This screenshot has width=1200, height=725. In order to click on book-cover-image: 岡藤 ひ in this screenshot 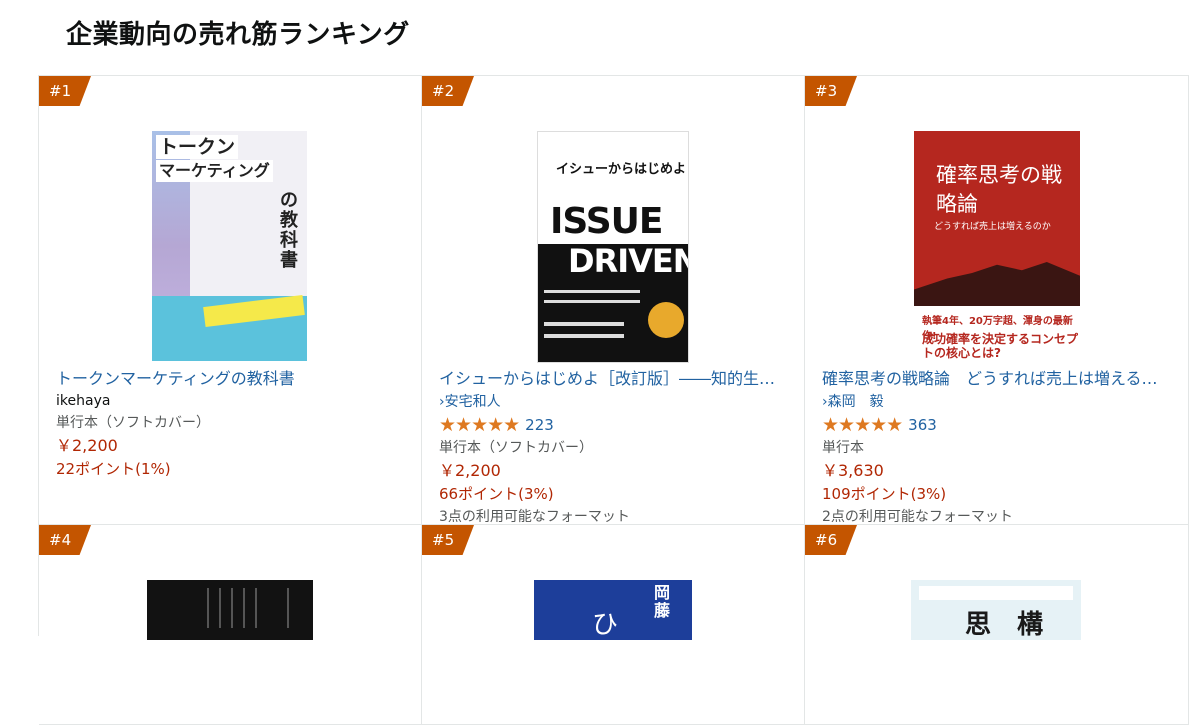, I will do `click(613, 610)`.